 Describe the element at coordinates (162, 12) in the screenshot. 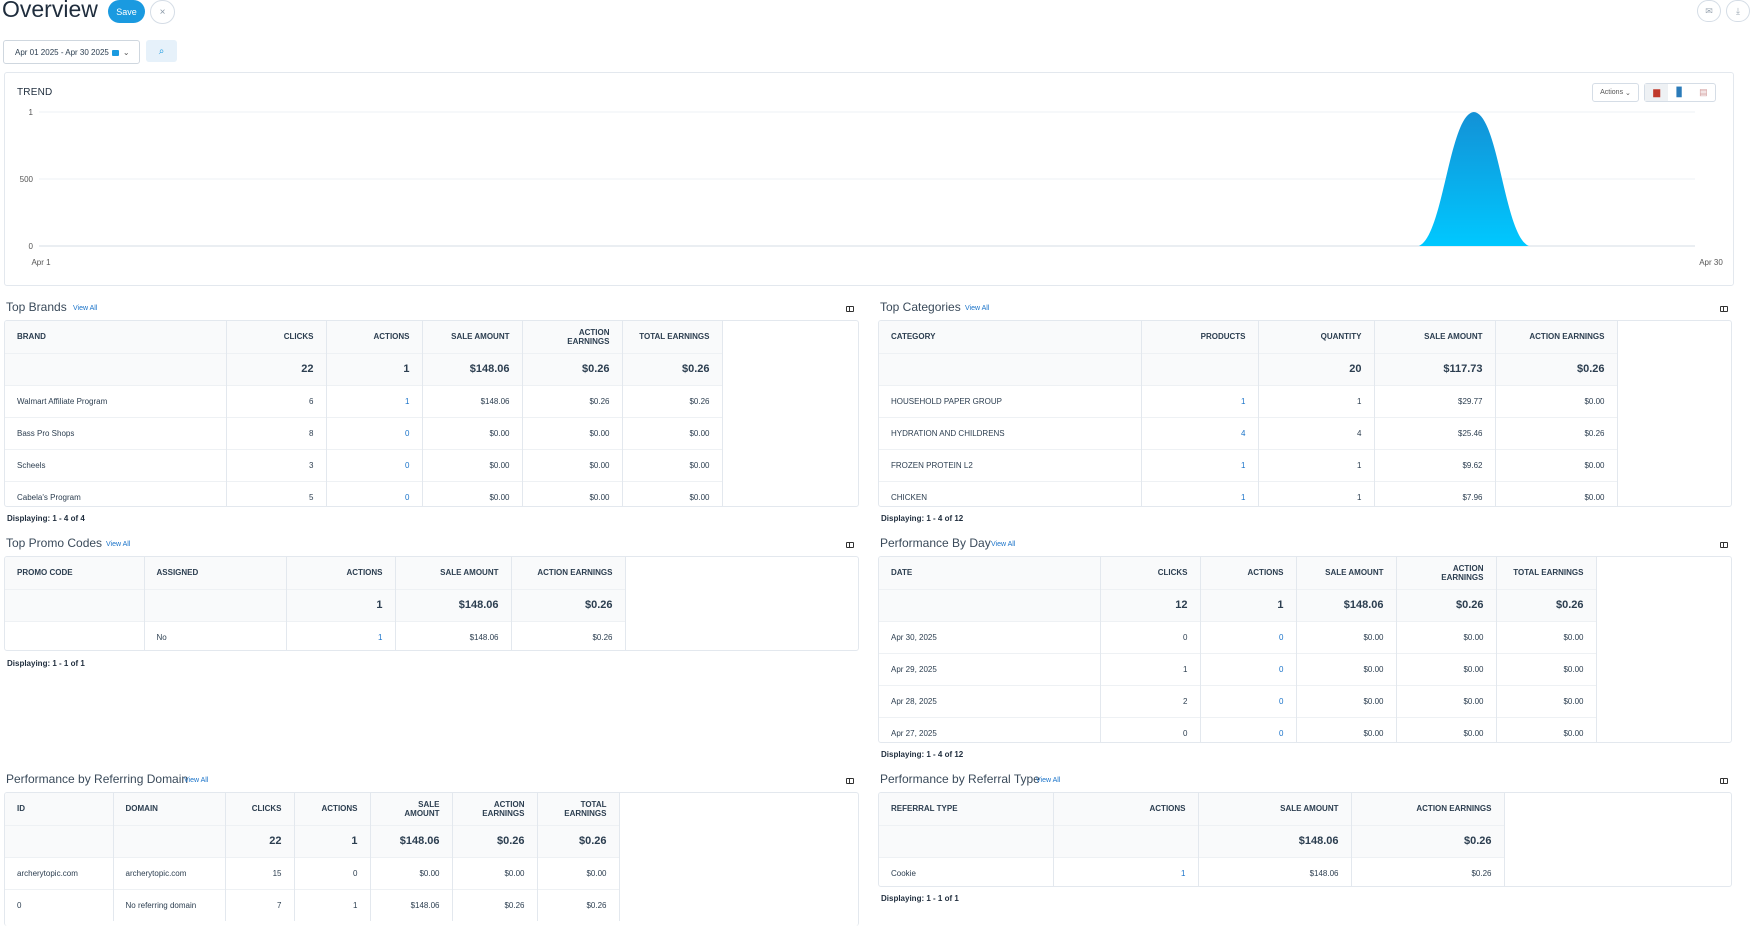

I see `close-button: ×` at that location.